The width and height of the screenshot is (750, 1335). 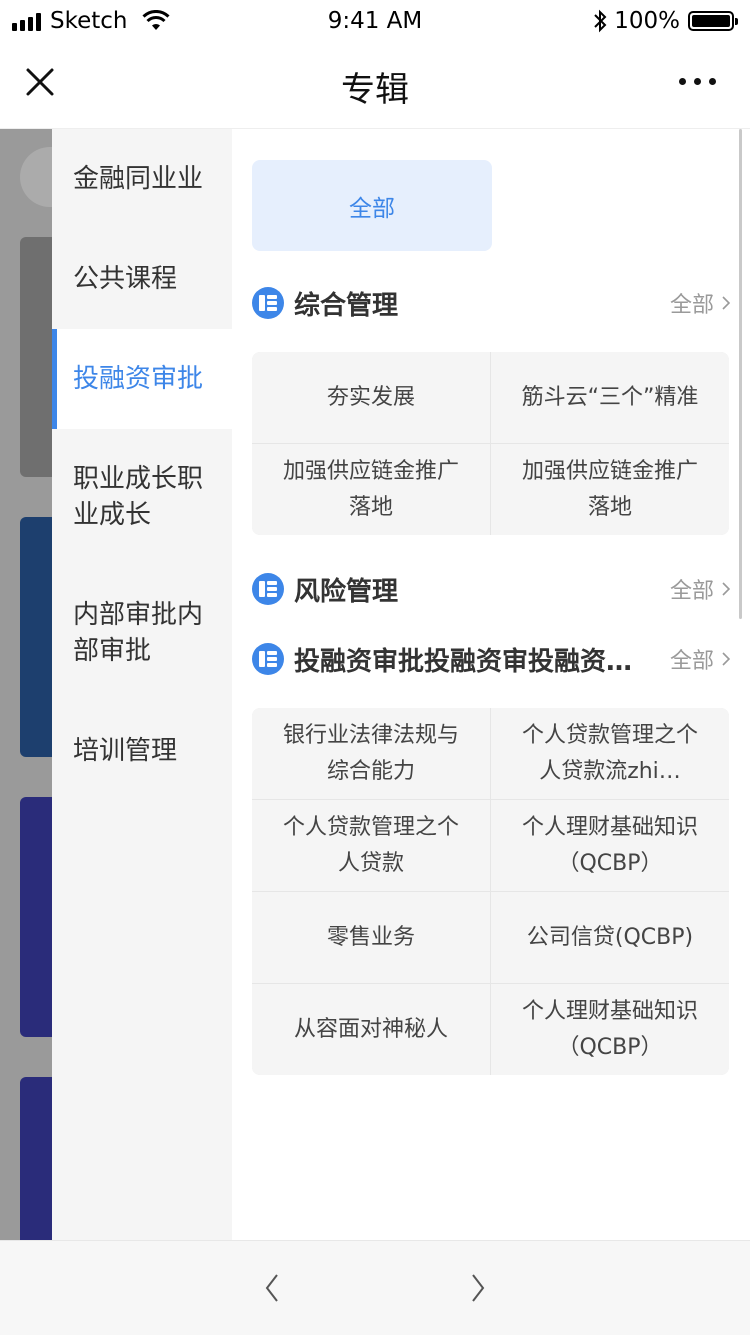 What do you see at coordinates (142, 751) in the screenshot?
I see `category-item: 培训管理` at bounding box center [142, 751].